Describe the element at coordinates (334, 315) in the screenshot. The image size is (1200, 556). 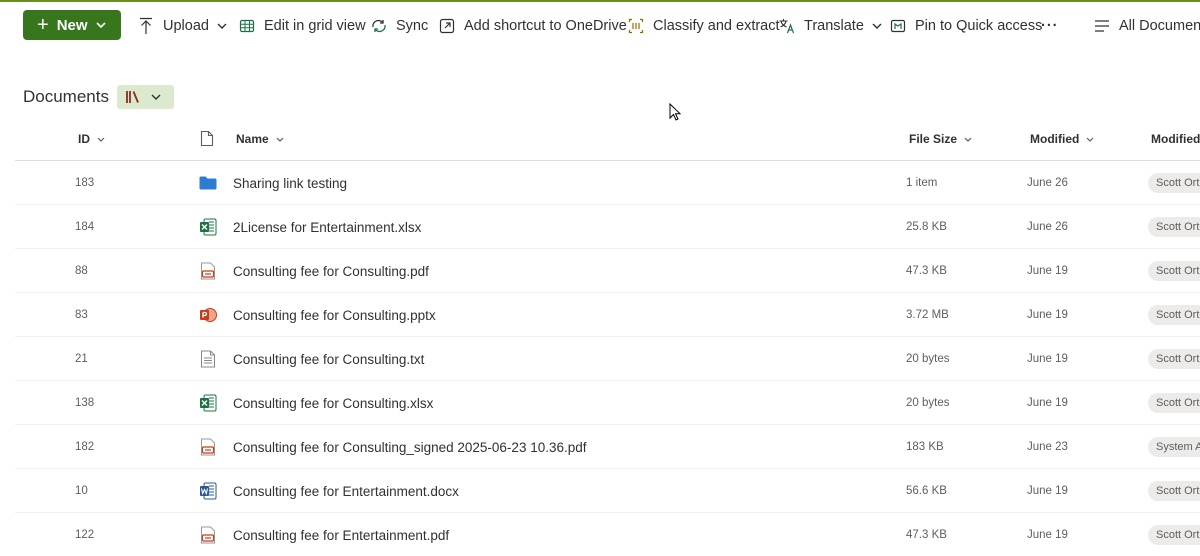
I see `row-name-link: Consulting fee for Consulting.pptx` at that location.